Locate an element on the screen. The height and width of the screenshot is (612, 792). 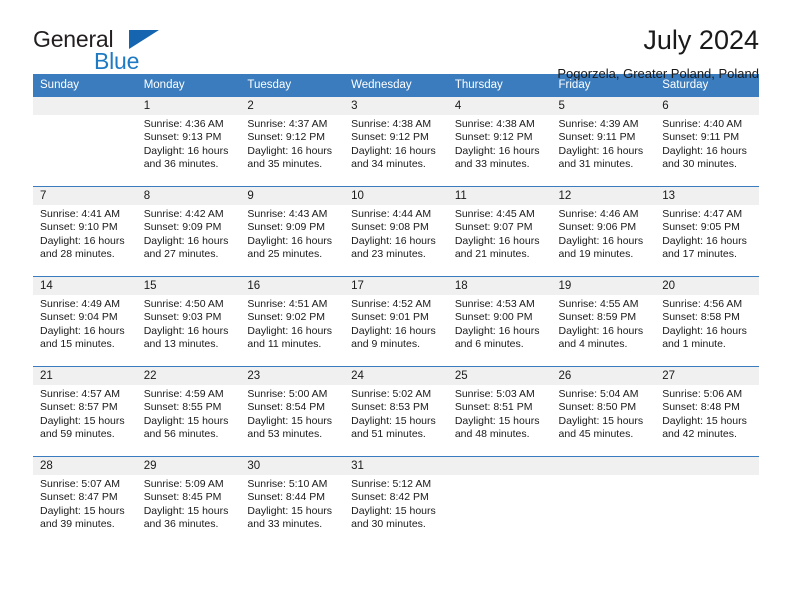
sunset-text: Sunset: 9:00 PM is located at coordinates (493, 317).